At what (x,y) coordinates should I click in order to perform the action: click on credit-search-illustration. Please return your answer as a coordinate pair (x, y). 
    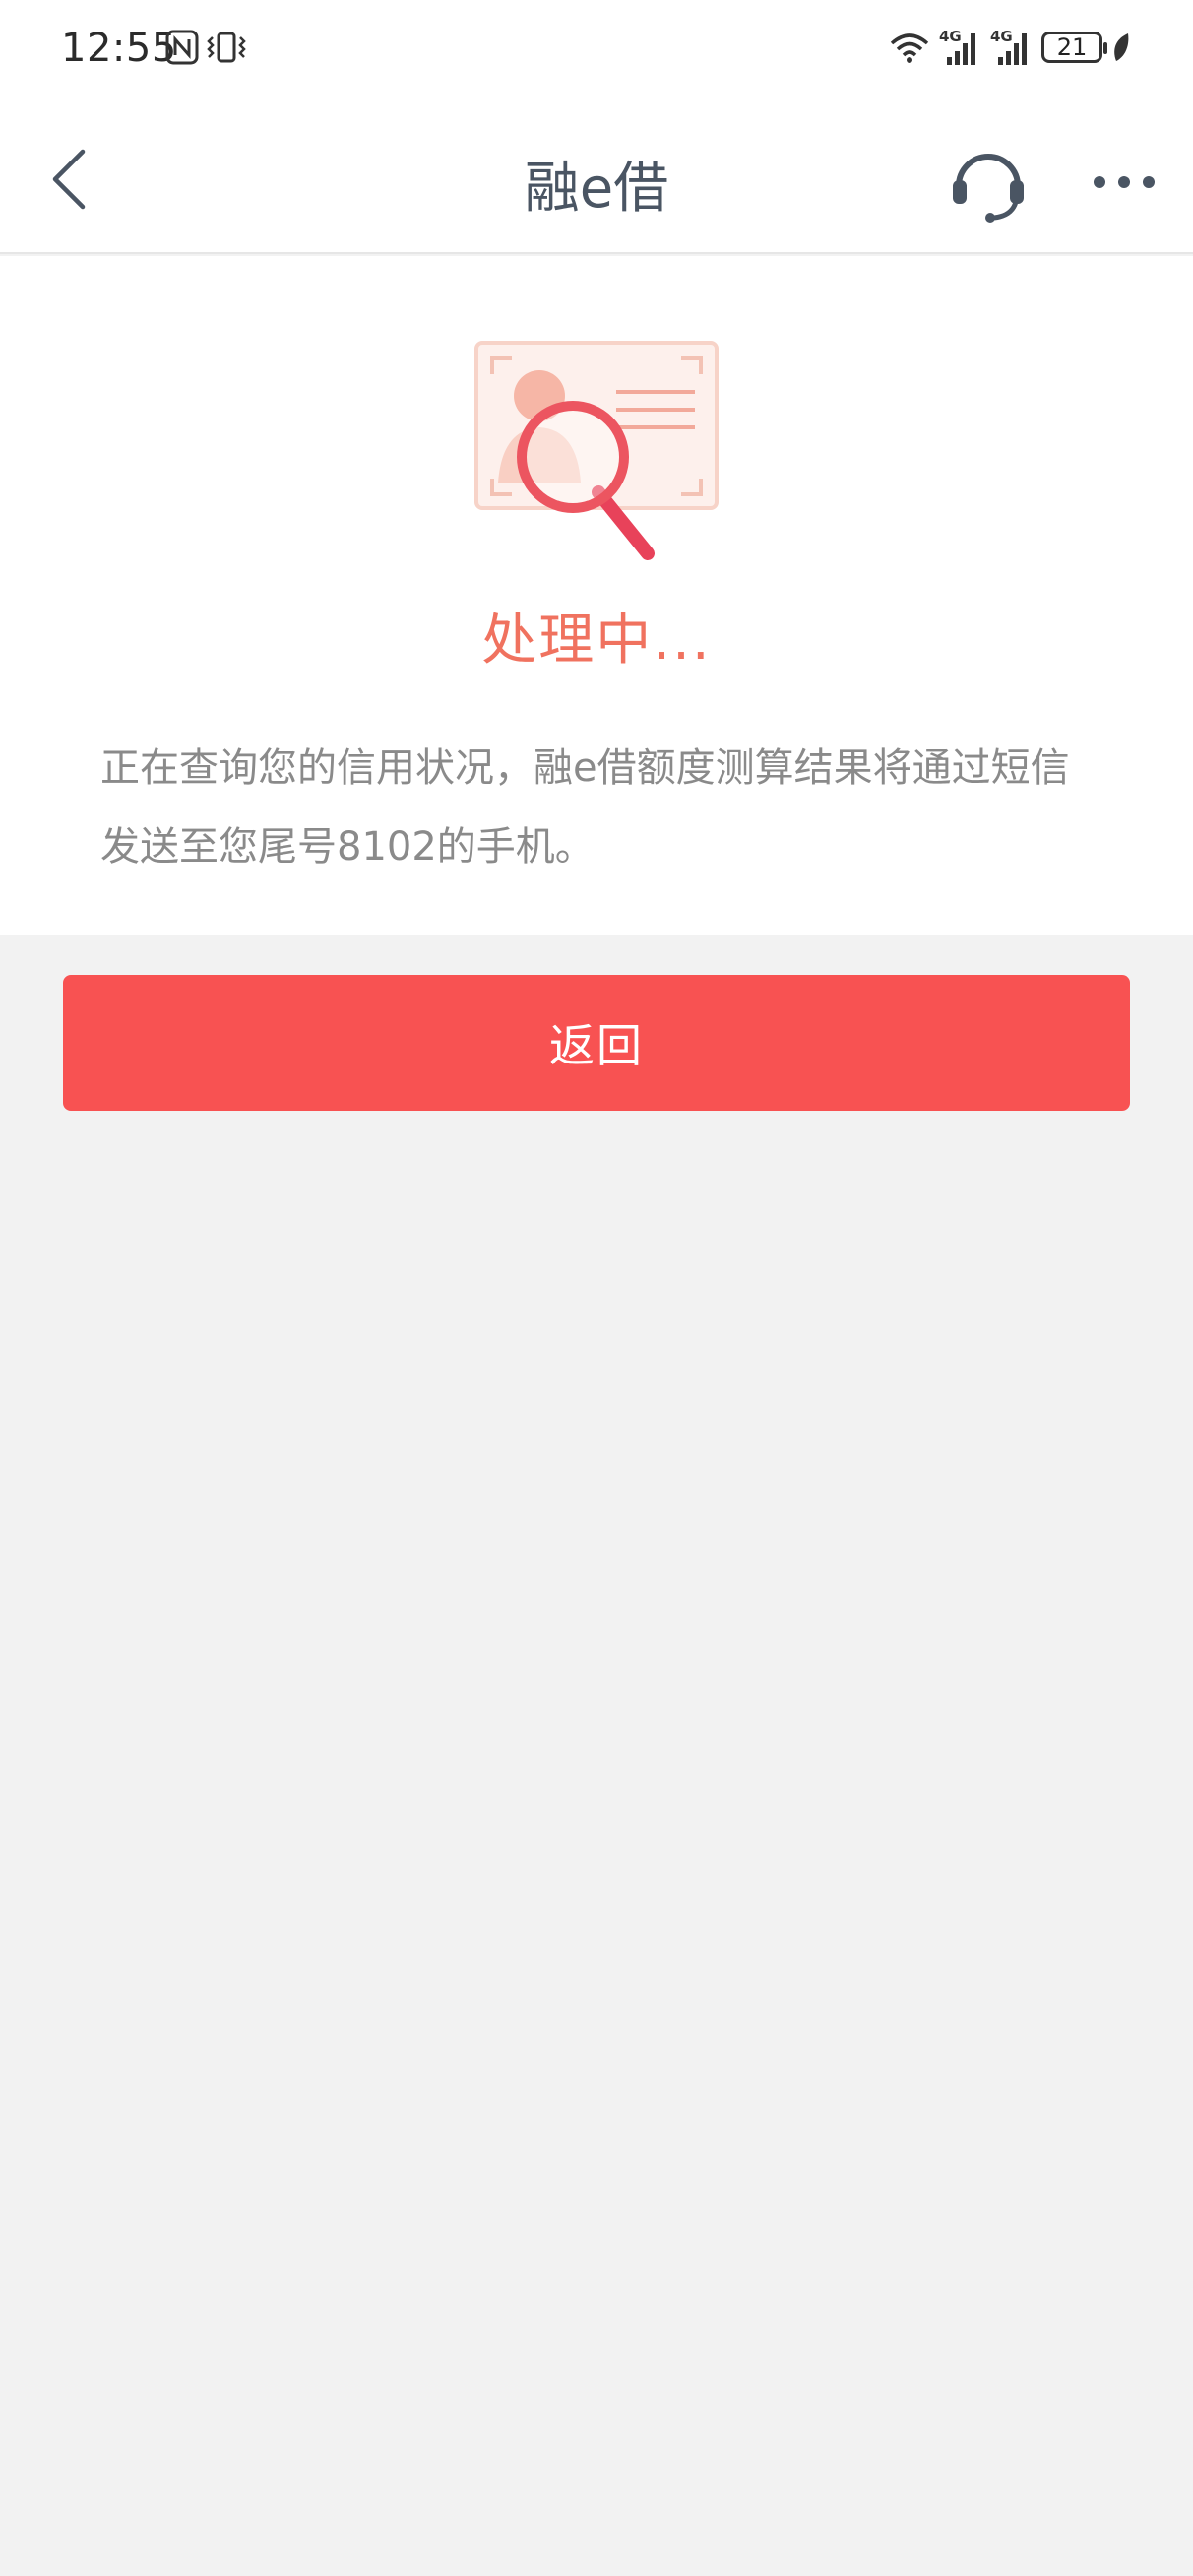
    Looking at the image, I should click on (596, 450).